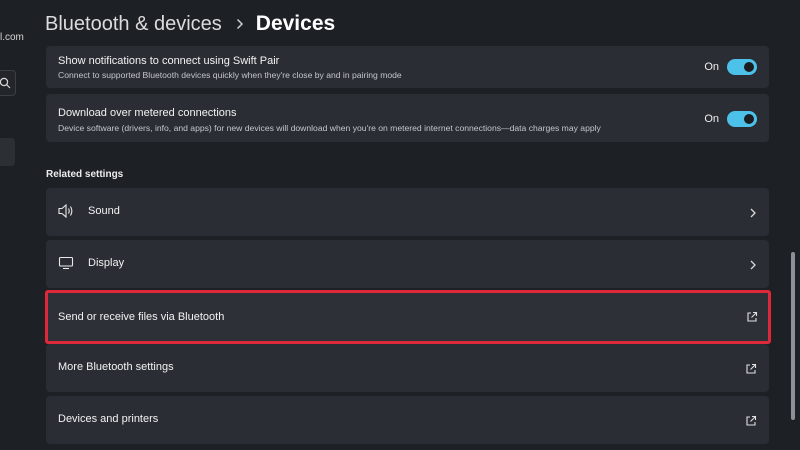 This screenshot has height=450, width=800. What do you see at coordinates (408, 317) in the screenshot?
I see `related-item-send-receive-files: Send or receive files via Bluetooth` at bounding box center [408, 317].